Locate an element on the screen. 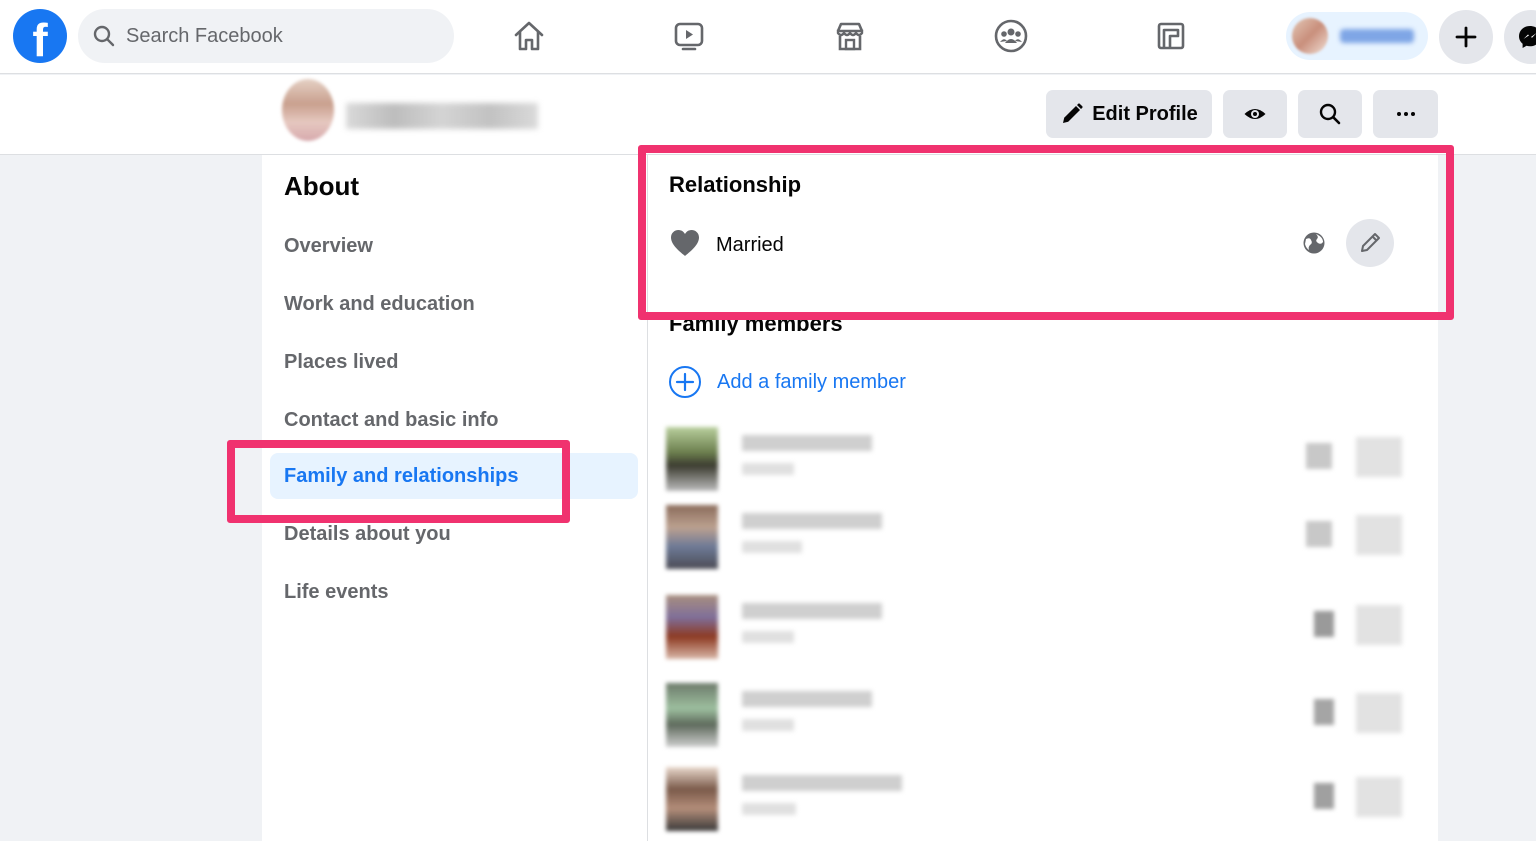 The width and height of the screenshot is (1536, 841). more-icon is located at coordinates (1405, 114).